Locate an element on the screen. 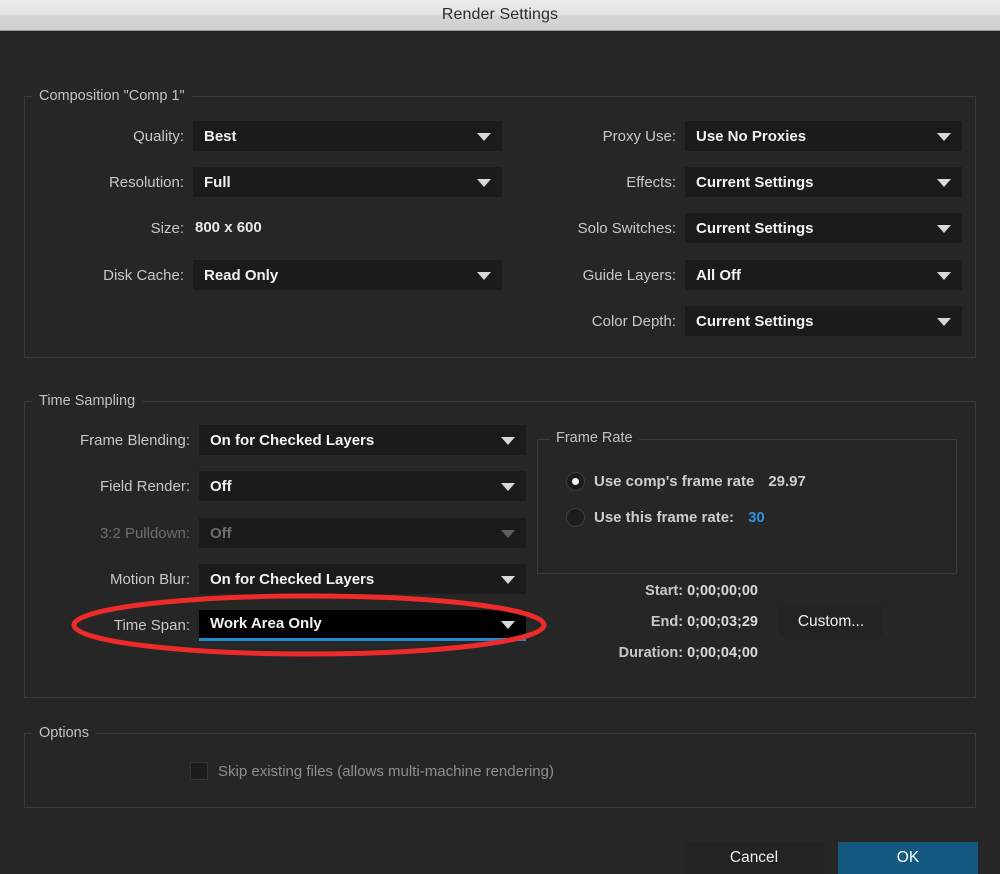  custom-frame-rate-value: 30 is located at coordinates (756, 517).